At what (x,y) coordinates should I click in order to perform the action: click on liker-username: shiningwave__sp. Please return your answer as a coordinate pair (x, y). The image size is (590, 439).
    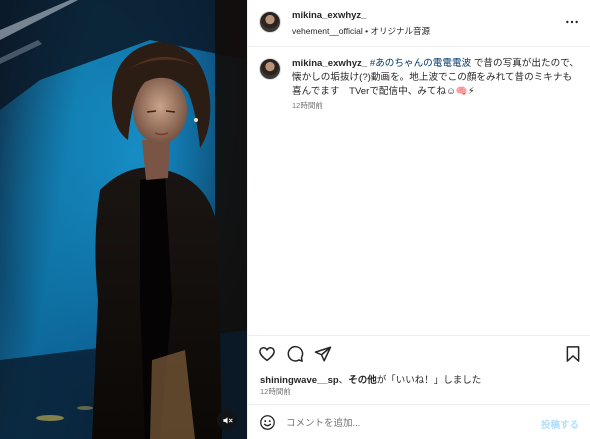
    Looking at the image, I should click on (299, 380).